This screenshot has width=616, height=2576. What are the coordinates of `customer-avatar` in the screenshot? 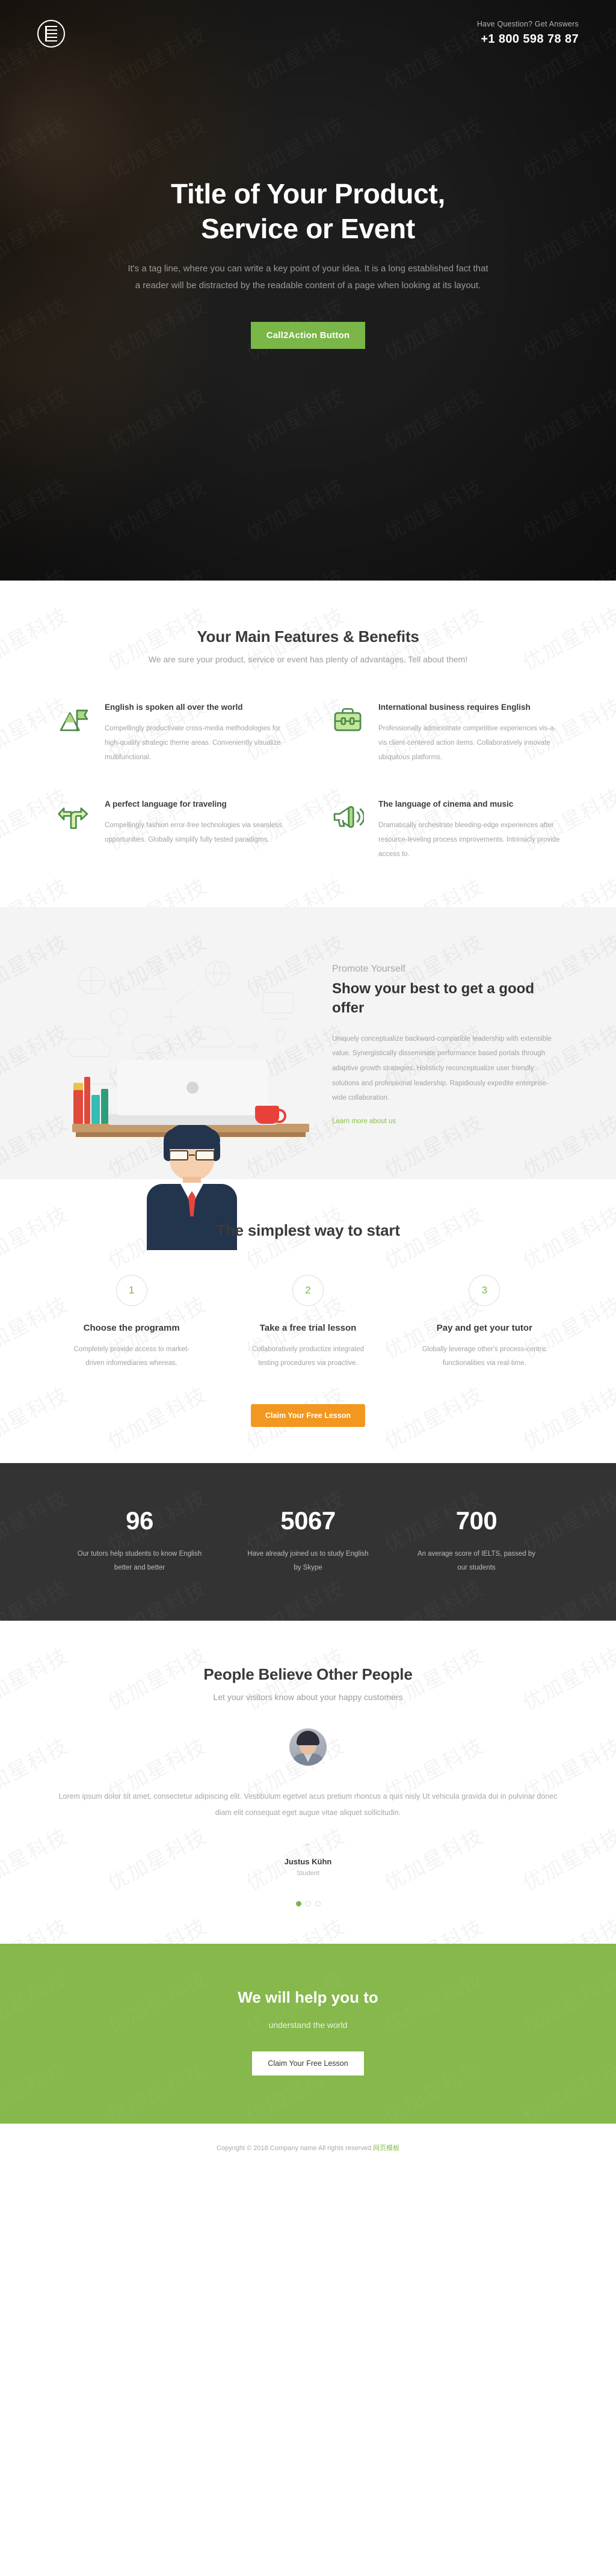 It's located at (308, 1747).